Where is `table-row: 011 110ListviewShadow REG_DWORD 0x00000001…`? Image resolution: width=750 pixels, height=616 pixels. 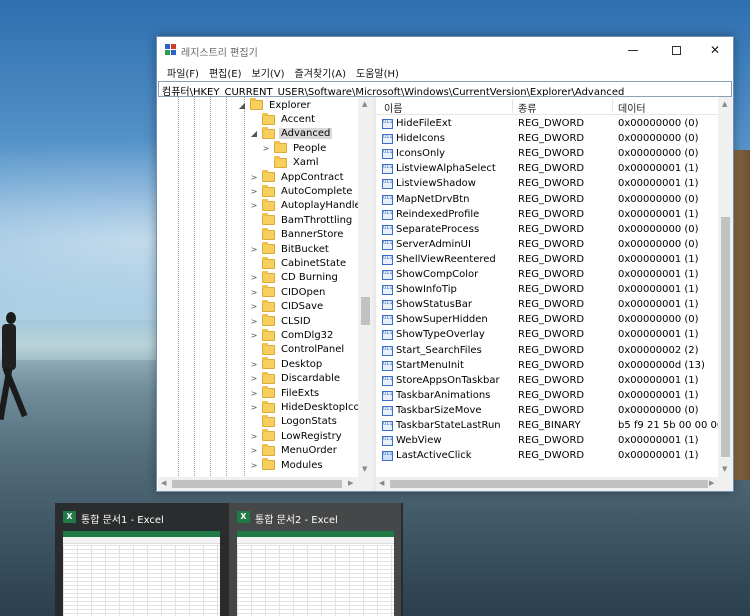 table-row: 011 110ListviewShadow REG_DWORD 0x00000001… is located at coordinates (547, 184).